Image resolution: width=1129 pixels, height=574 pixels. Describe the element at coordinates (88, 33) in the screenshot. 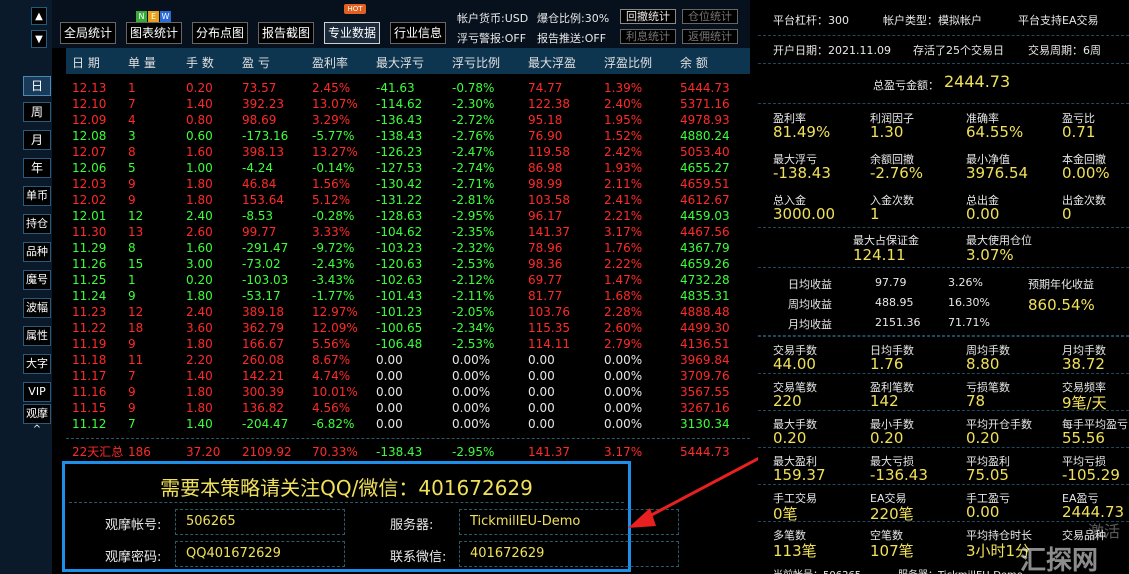

I see `global-stats-button: 全局统计` at that location.